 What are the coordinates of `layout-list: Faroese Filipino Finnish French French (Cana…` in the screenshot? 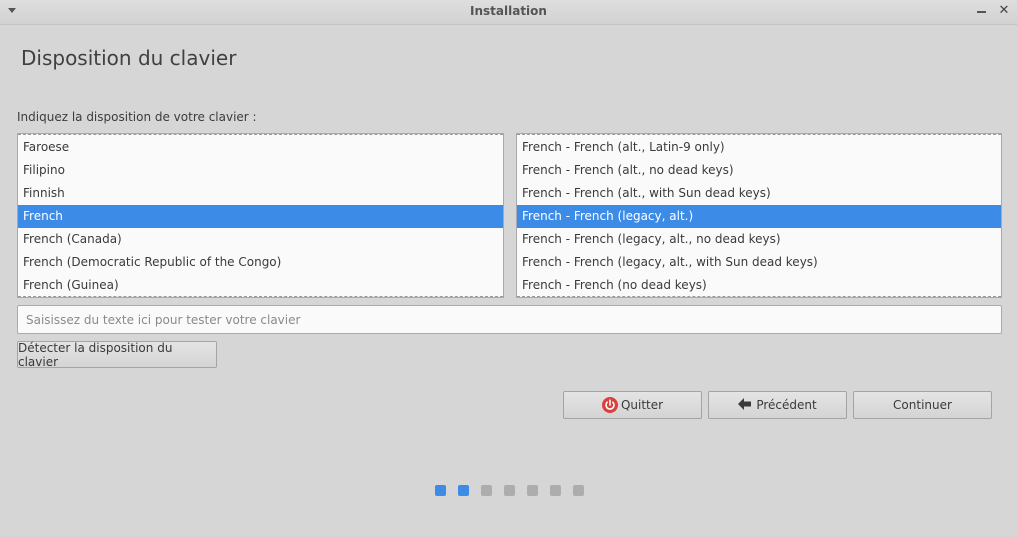 It's located at (260, 215).